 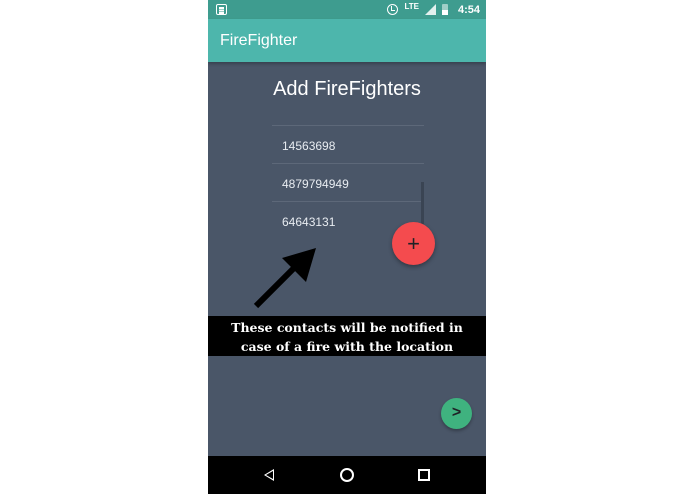 I want to click on navigation-bar, so click(x=347, y=475).